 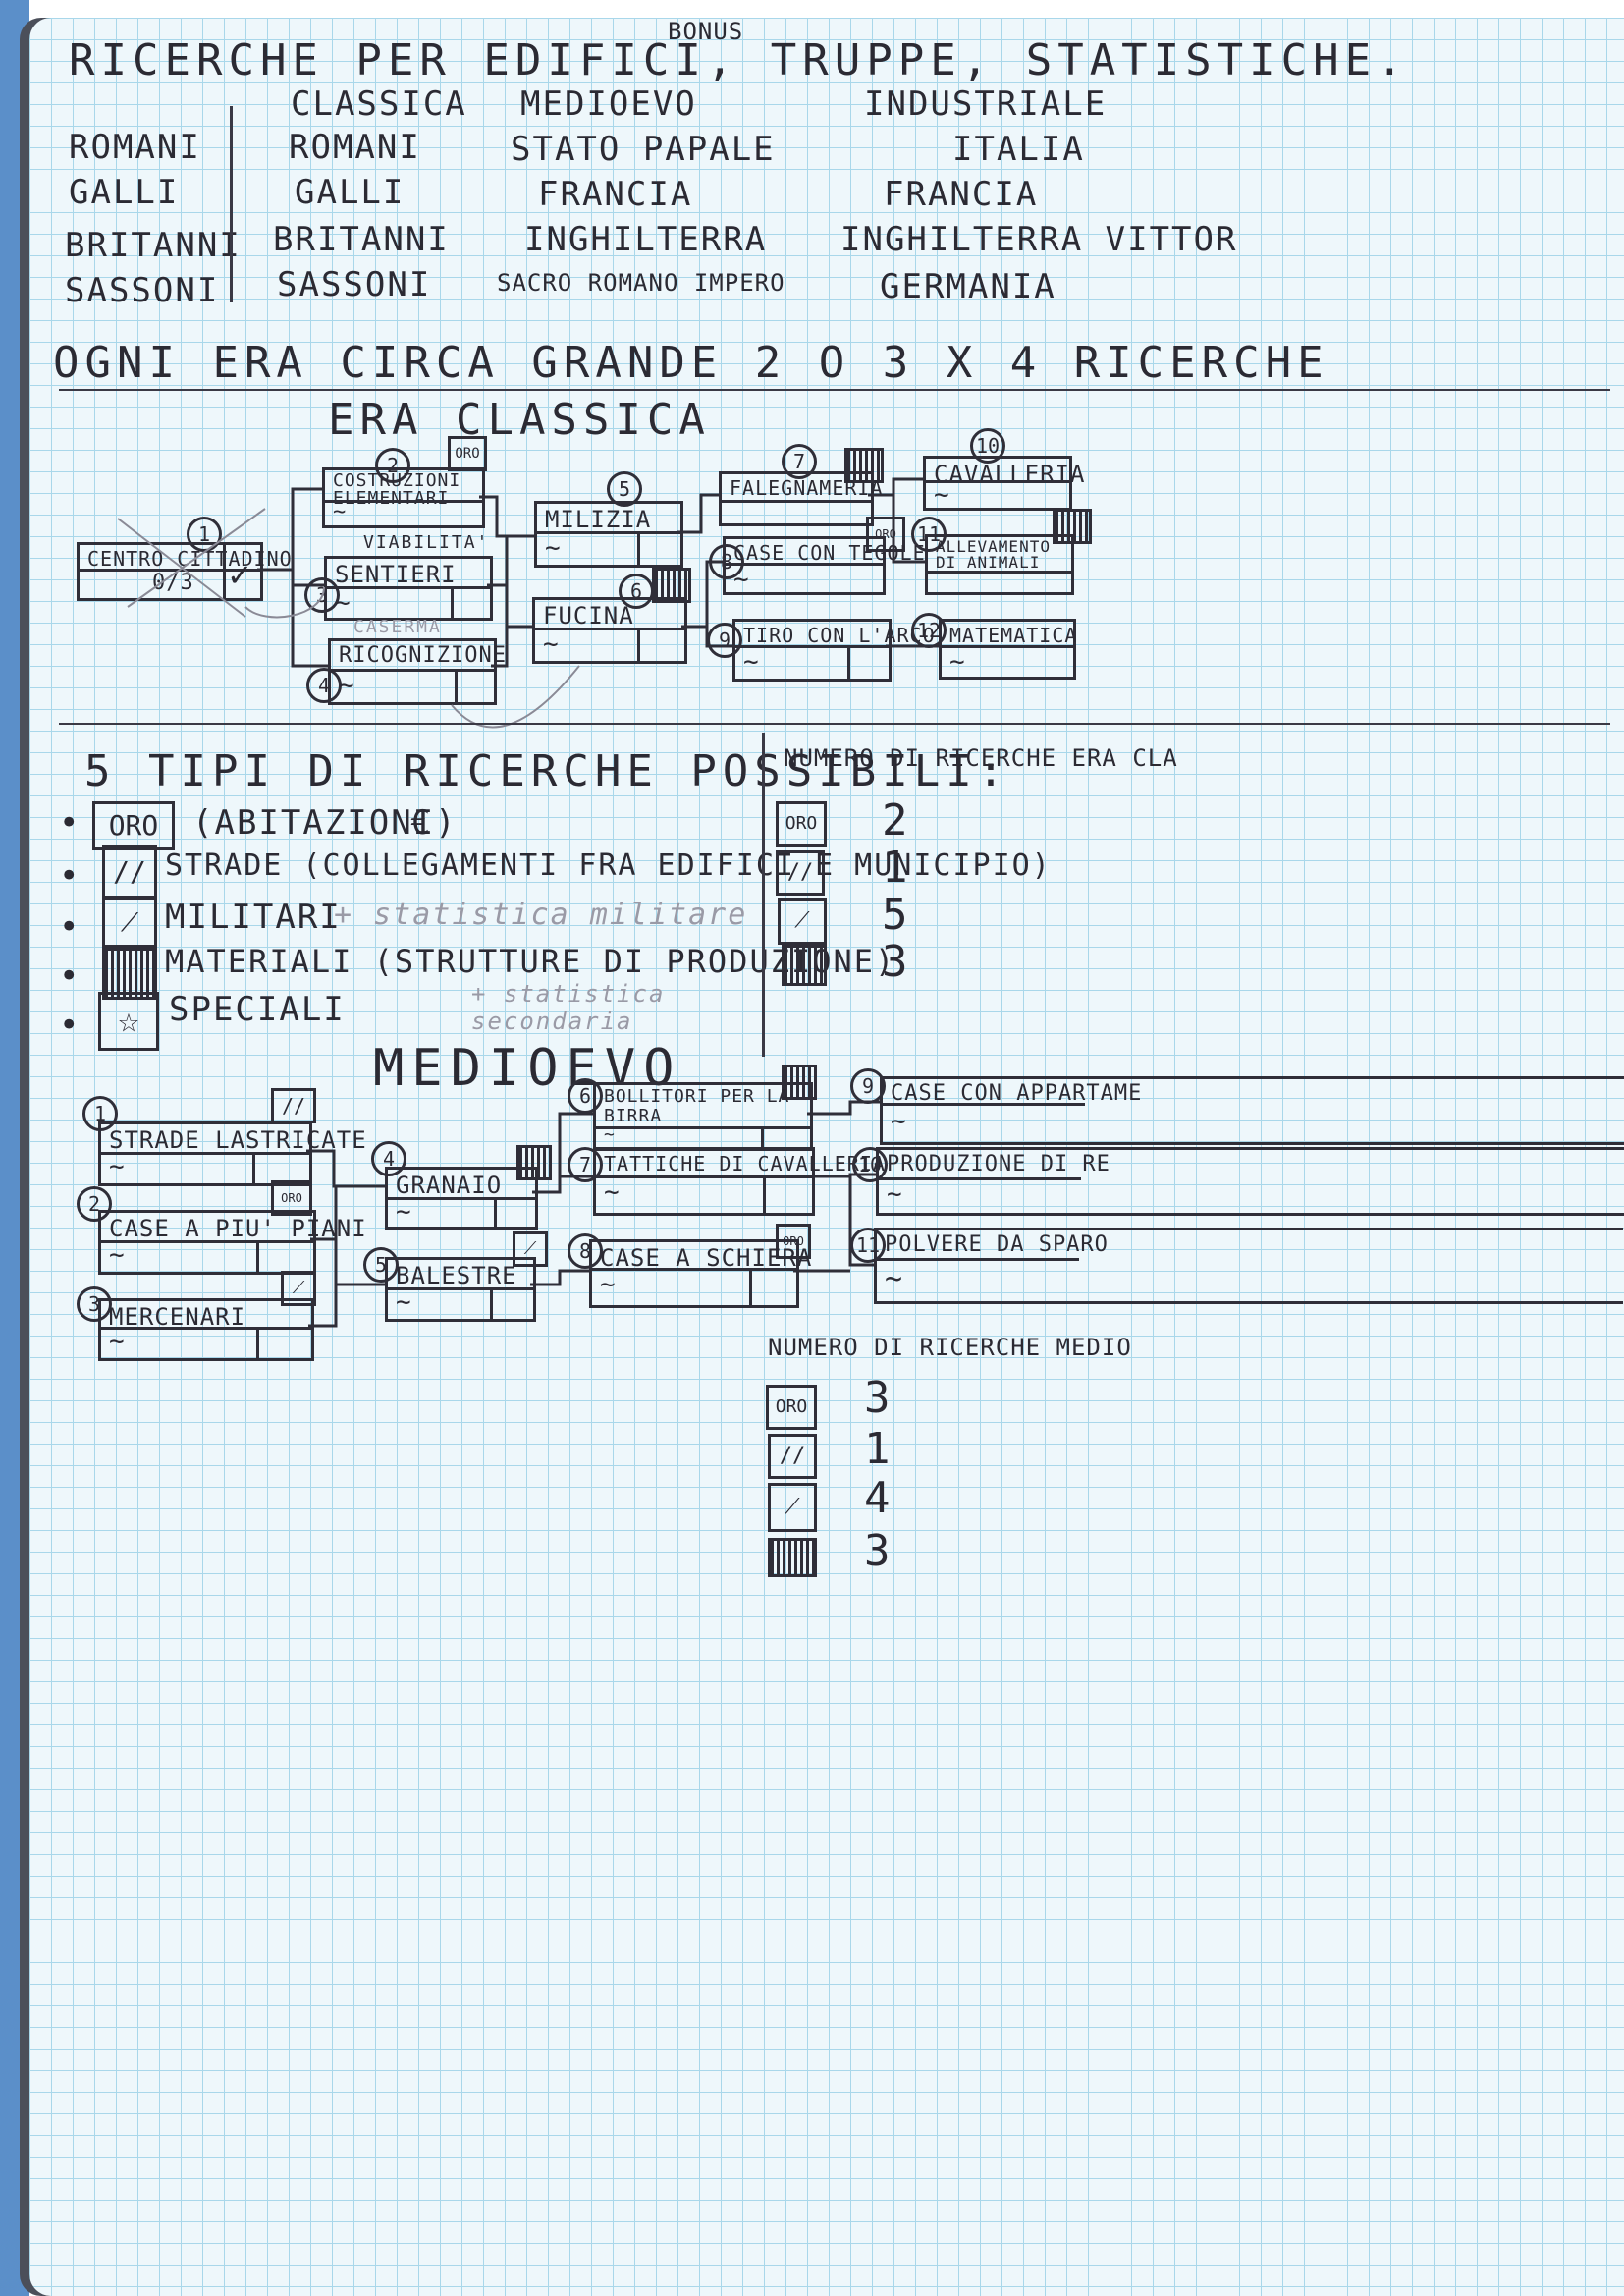 What do you see at coordinates (880, 1449) in the screenshot?
I see `count-value: 1` at bounding box center [880, 1449].